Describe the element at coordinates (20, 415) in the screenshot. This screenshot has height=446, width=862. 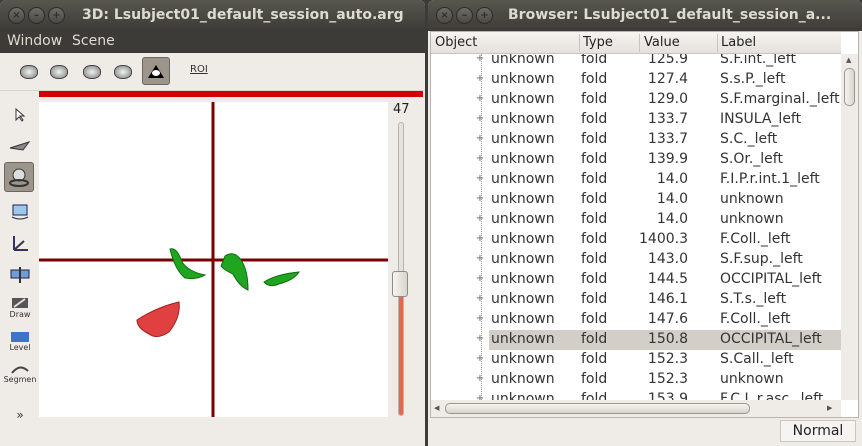
I see `more-tools-button: »` at that location.